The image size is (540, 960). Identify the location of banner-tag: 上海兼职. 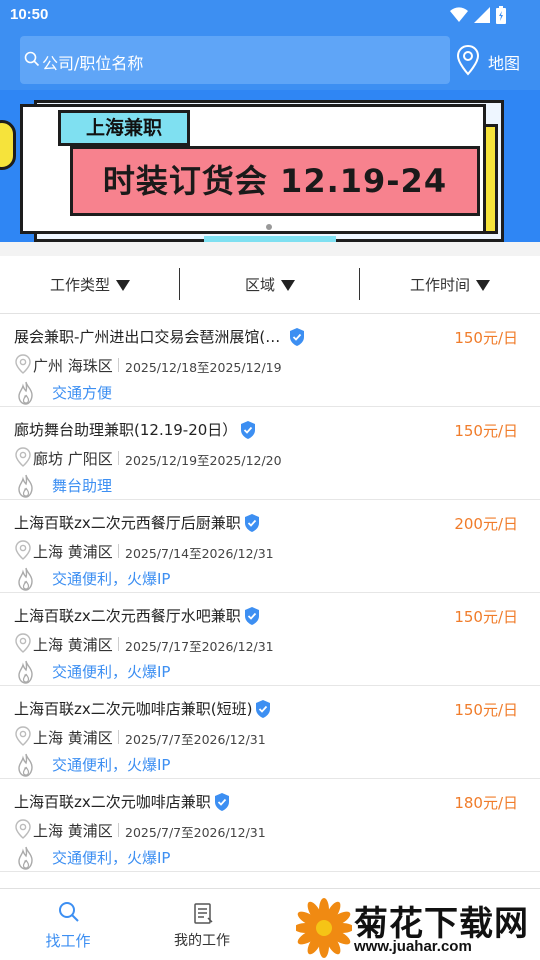
(124, 128).